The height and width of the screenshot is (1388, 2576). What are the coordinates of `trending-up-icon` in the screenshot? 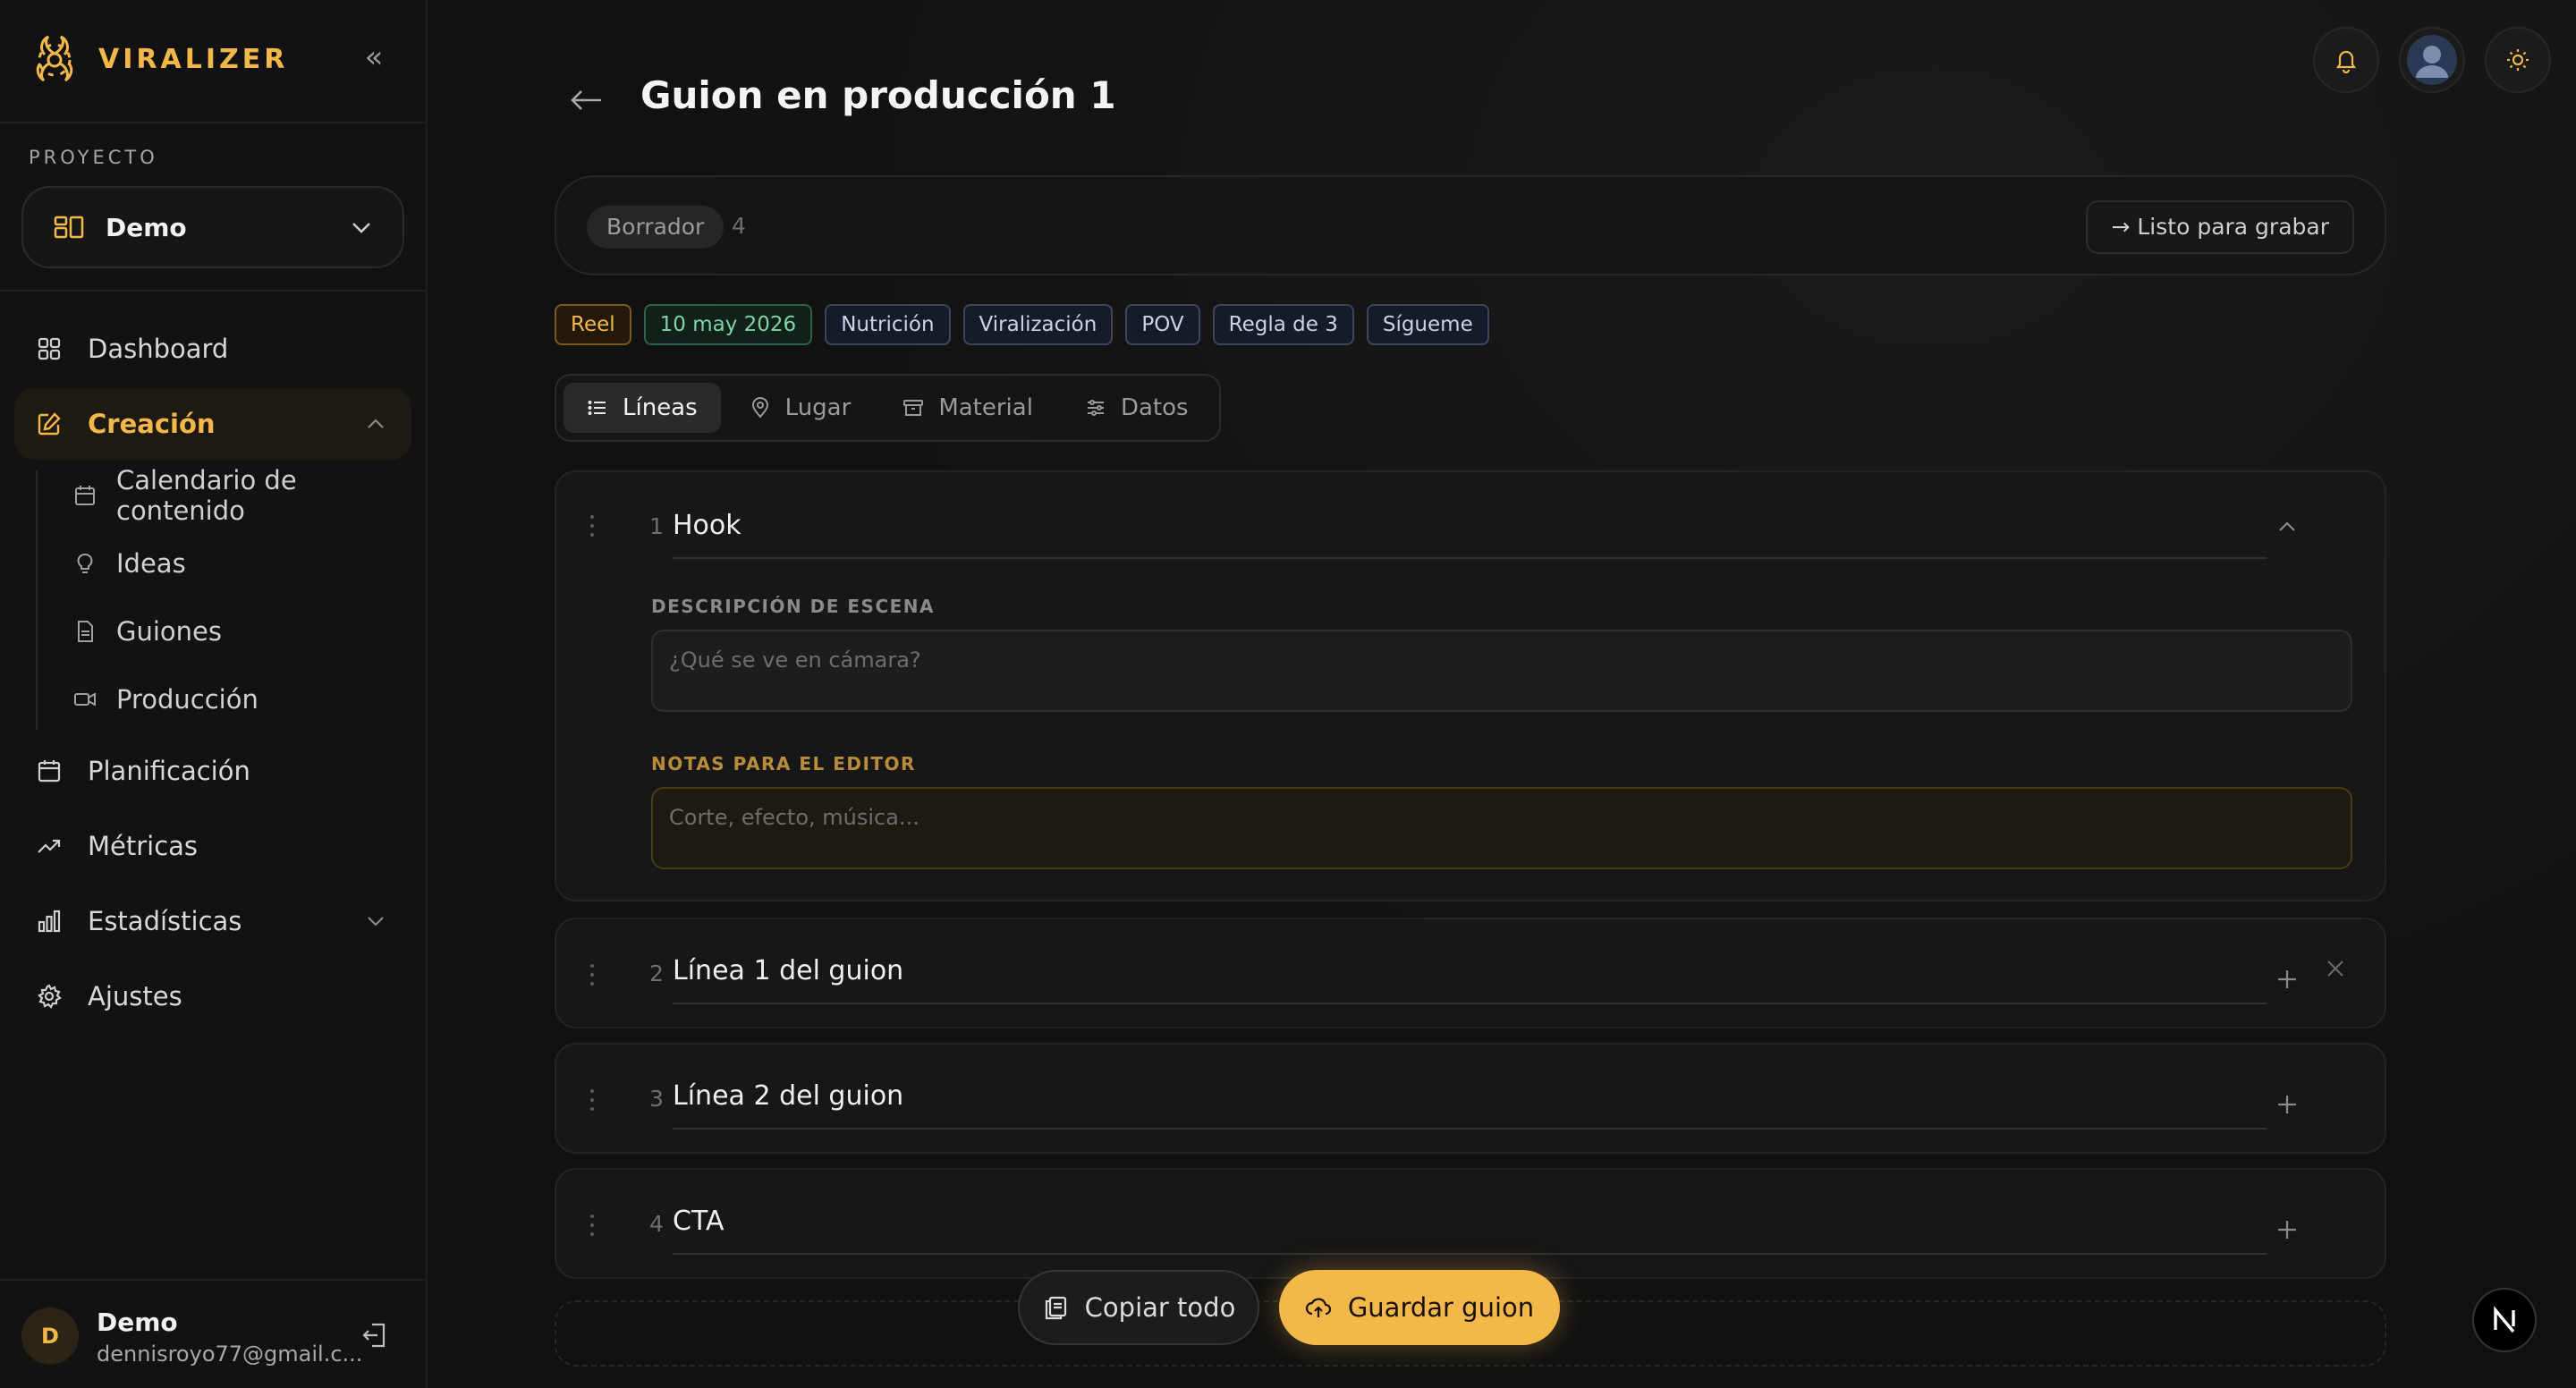 It's located at (49, 846).